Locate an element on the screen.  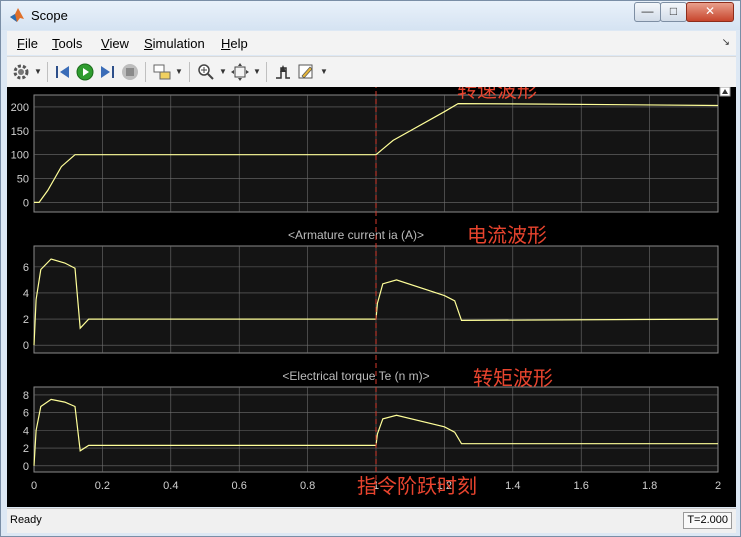
y-tick-label: 200 is located at coordinates (20, 108).